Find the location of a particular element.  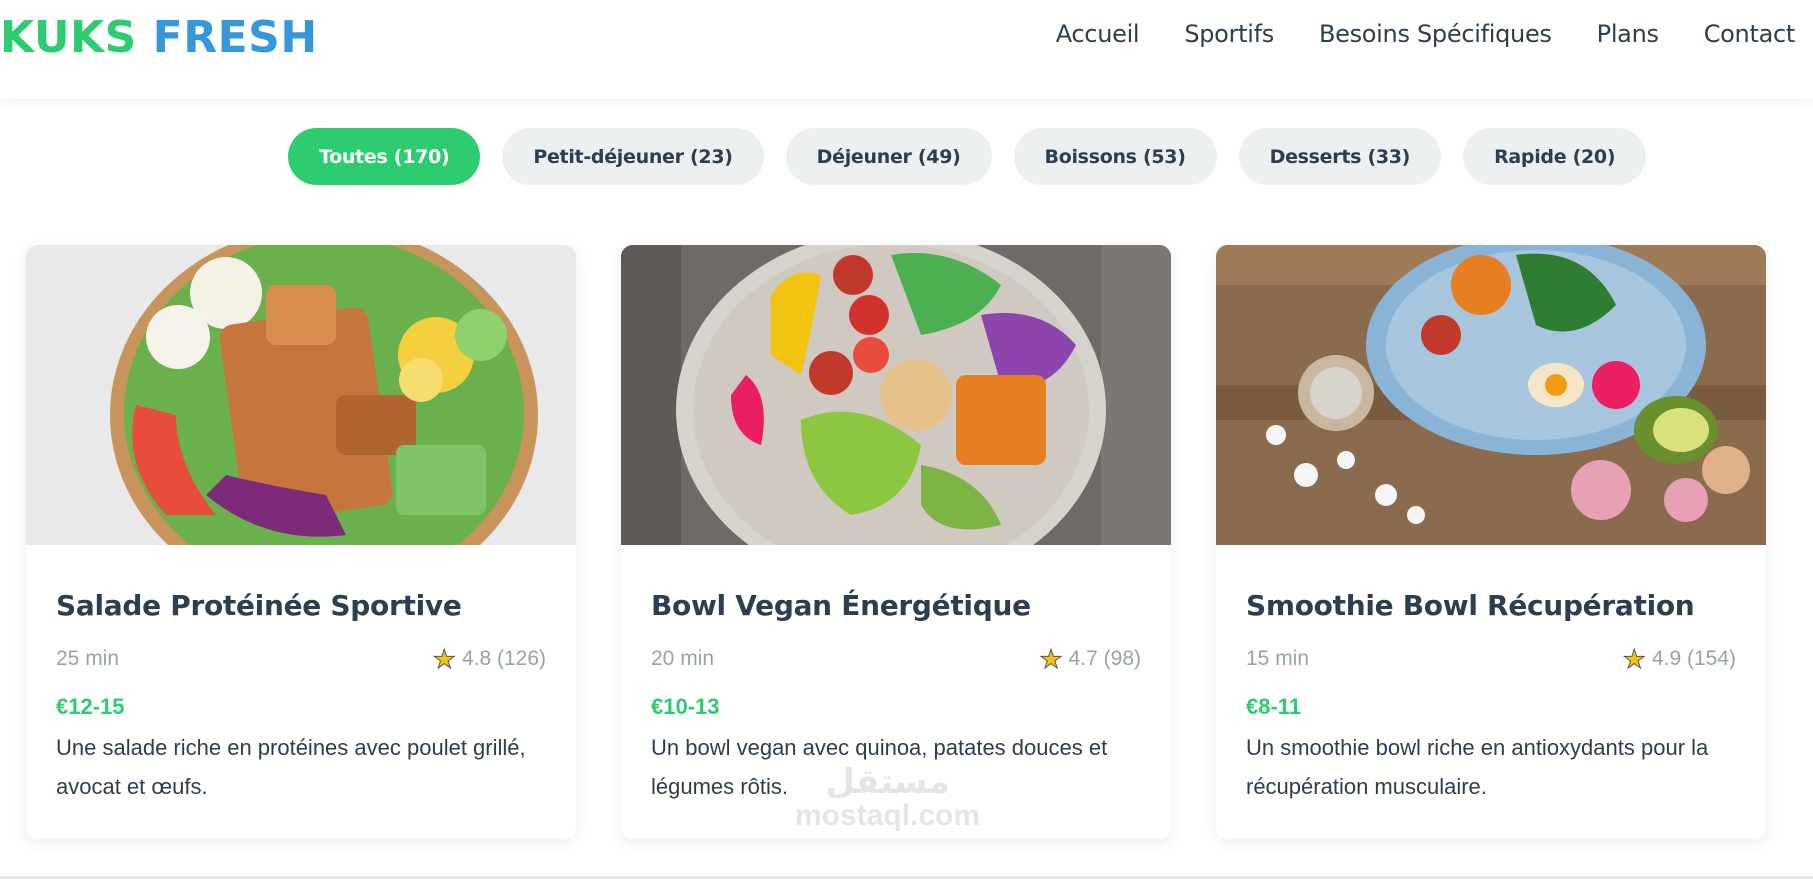

nav-sportifs: Sportifs is located at coordinates (1229, 34).